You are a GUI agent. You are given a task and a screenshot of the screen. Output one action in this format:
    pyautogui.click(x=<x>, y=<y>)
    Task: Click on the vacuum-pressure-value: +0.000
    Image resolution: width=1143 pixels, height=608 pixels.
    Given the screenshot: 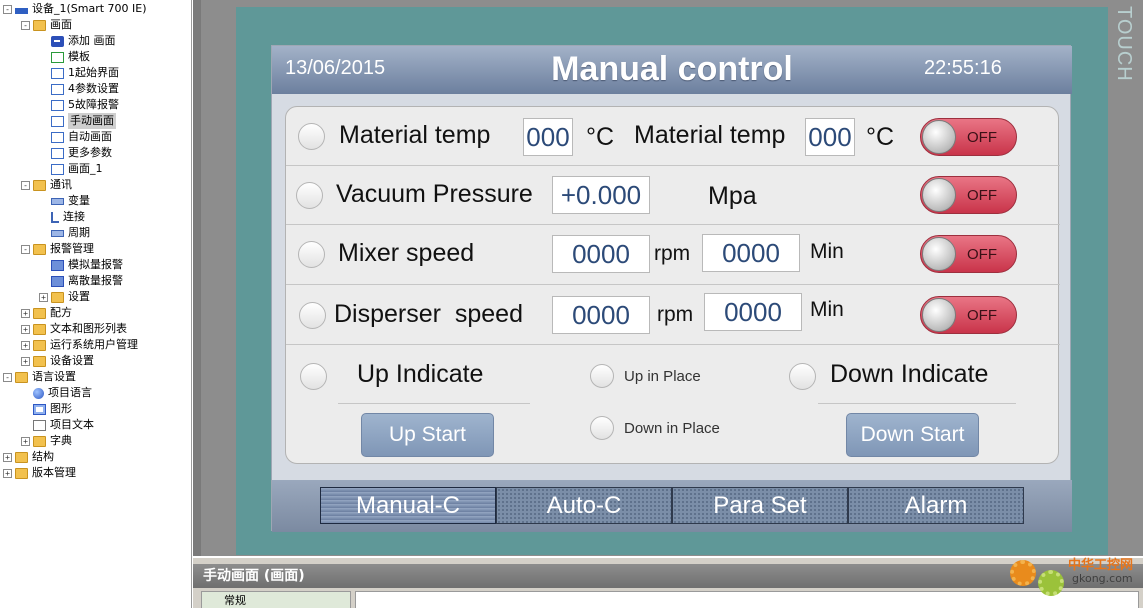 What is the action you would take?
    pyautogui.click(x=601, y=195)
    